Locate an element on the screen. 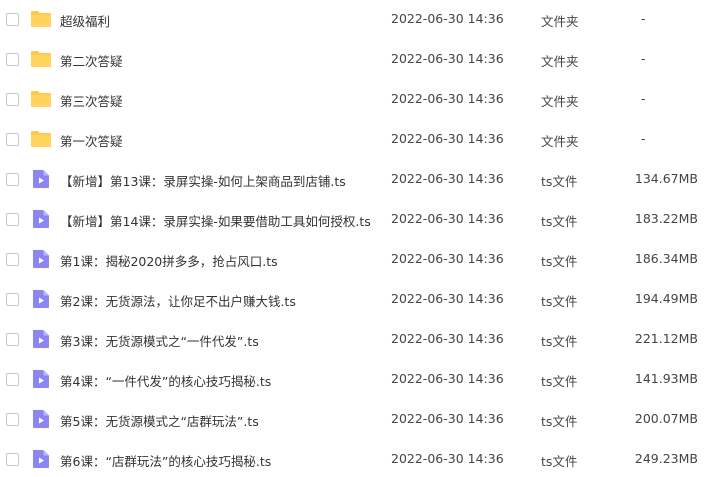 The height and width of the screenshot is (477, 720). file-size: 141.93MB is located at coordinates (666, 378).